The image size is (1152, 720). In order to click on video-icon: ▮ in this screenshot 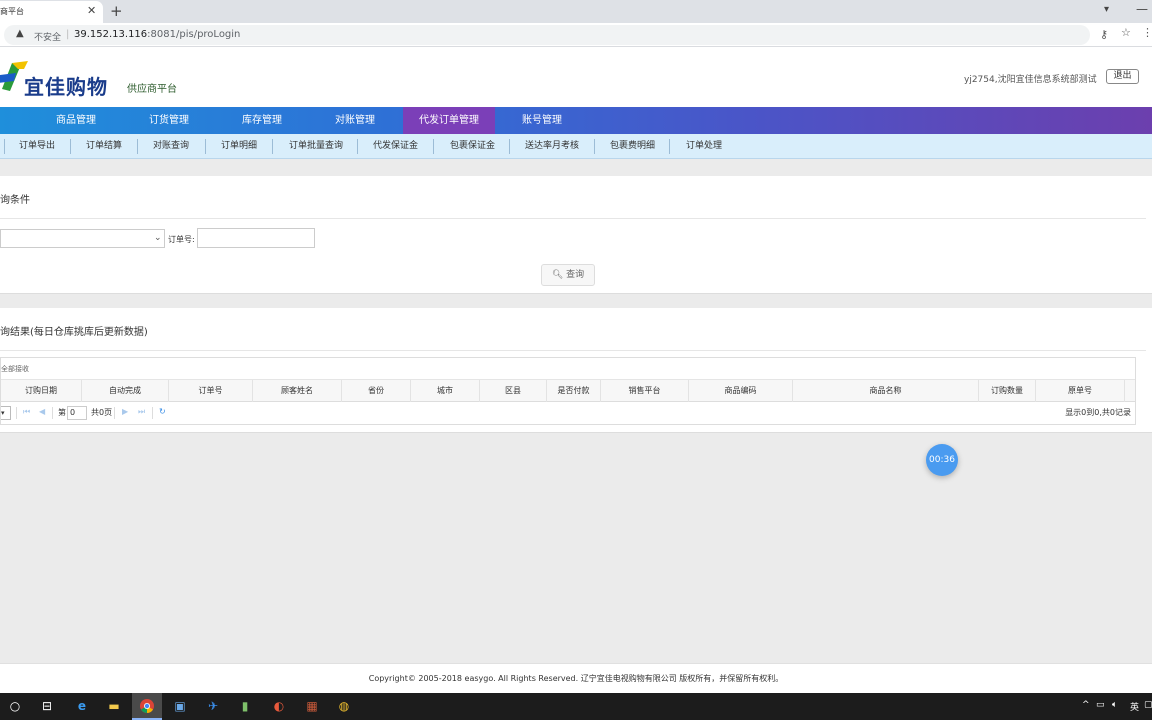, I will do `click(245, 706)`.